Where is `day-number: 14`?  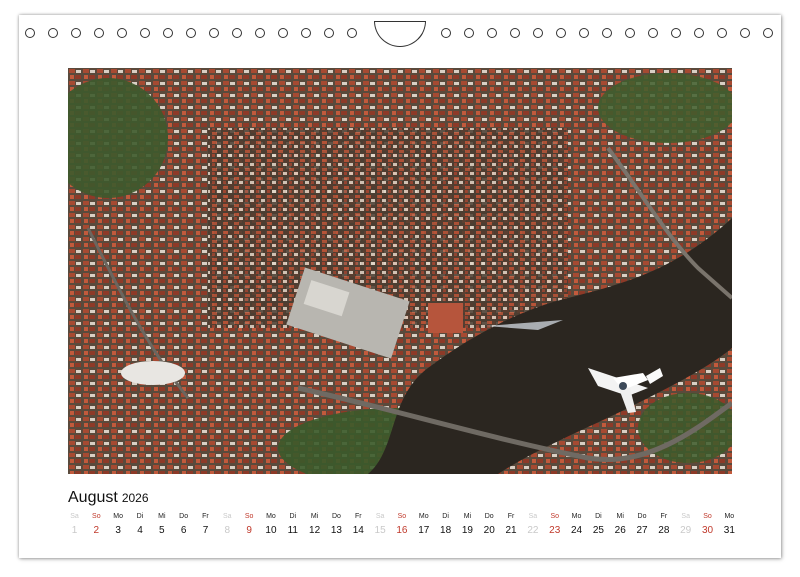 day-number: 14 is located at coordinates (358, 530).